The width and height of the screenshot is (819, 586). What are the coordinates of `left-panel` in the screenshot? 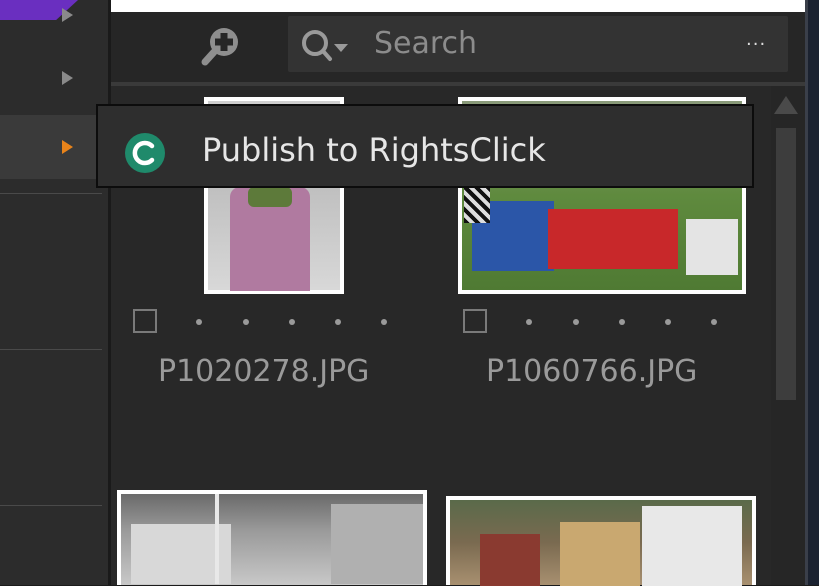 It's located at (55, 292).